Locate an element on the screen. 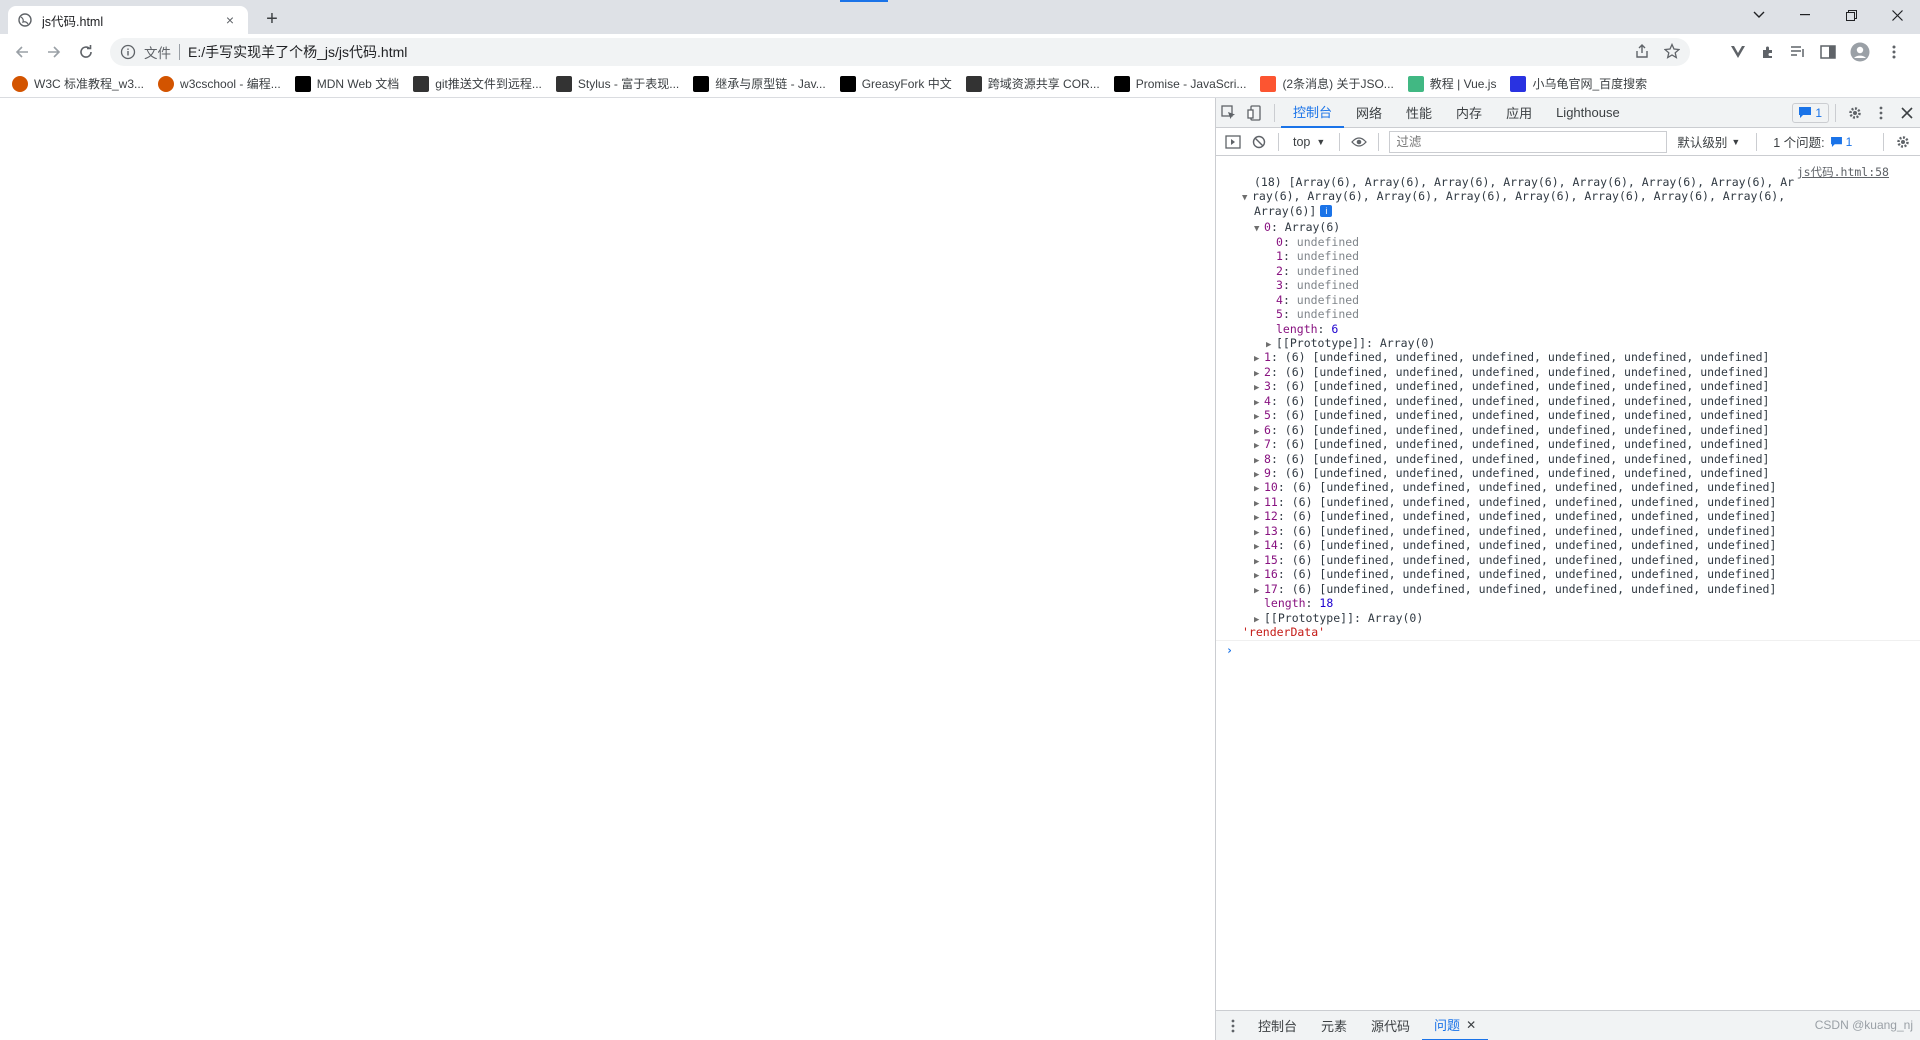  browser-toolbar: 文件 E:/手写实现羊了个杨_js/js代码.html is located at coordinates (960, 52).